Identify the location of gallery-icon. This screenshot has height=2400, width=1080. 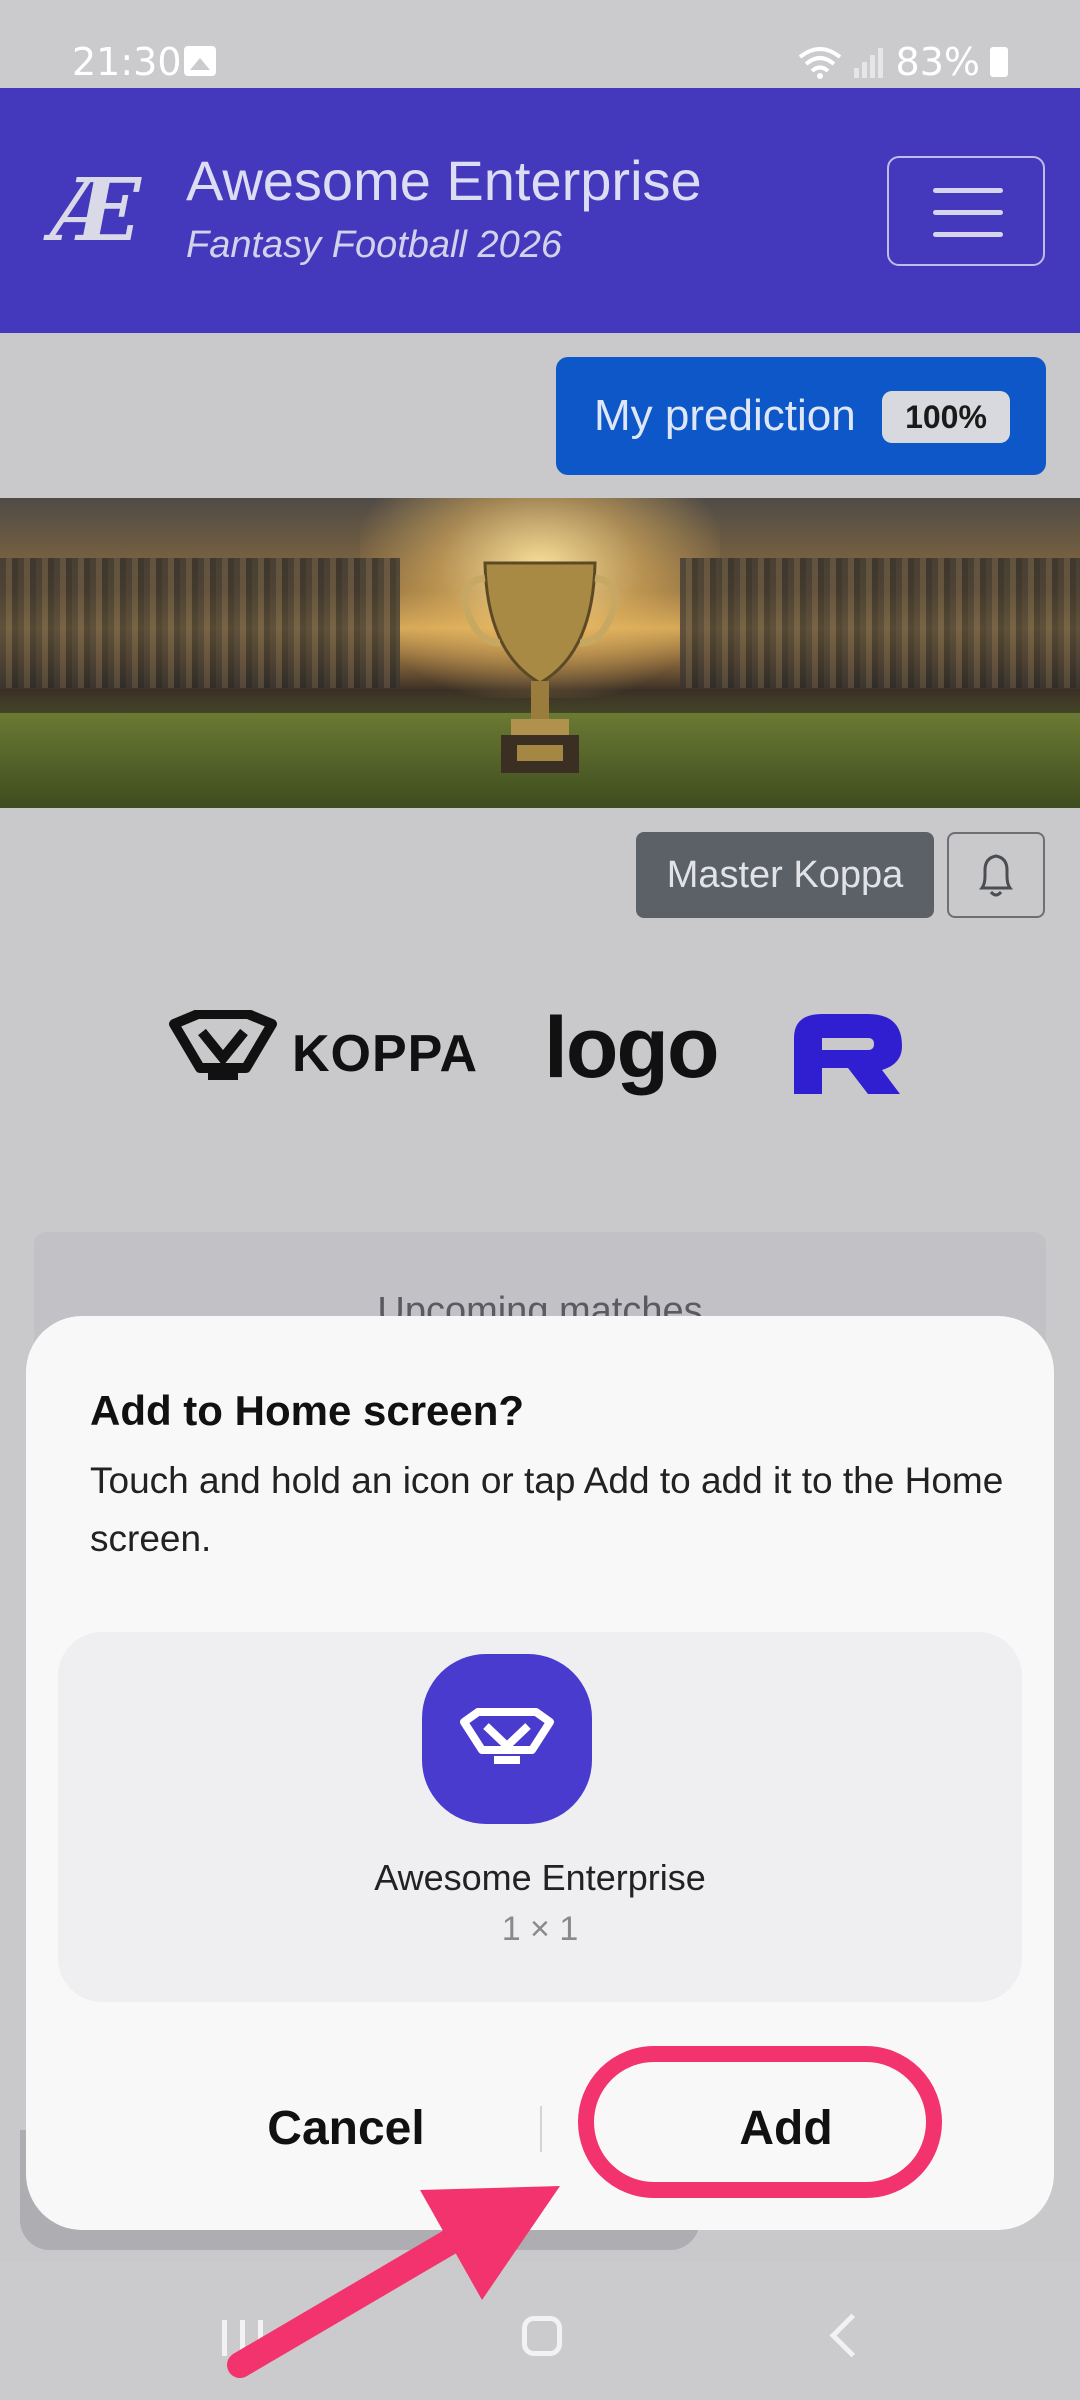
(200, 61).